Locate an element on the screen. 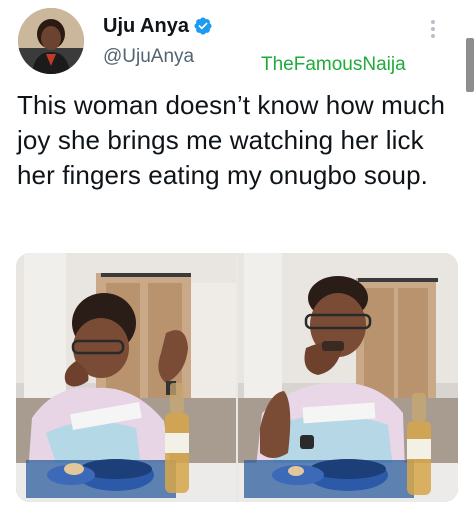 This screenshot has width=474, height=513. more-options-icon is located at coordinates (433, 29).